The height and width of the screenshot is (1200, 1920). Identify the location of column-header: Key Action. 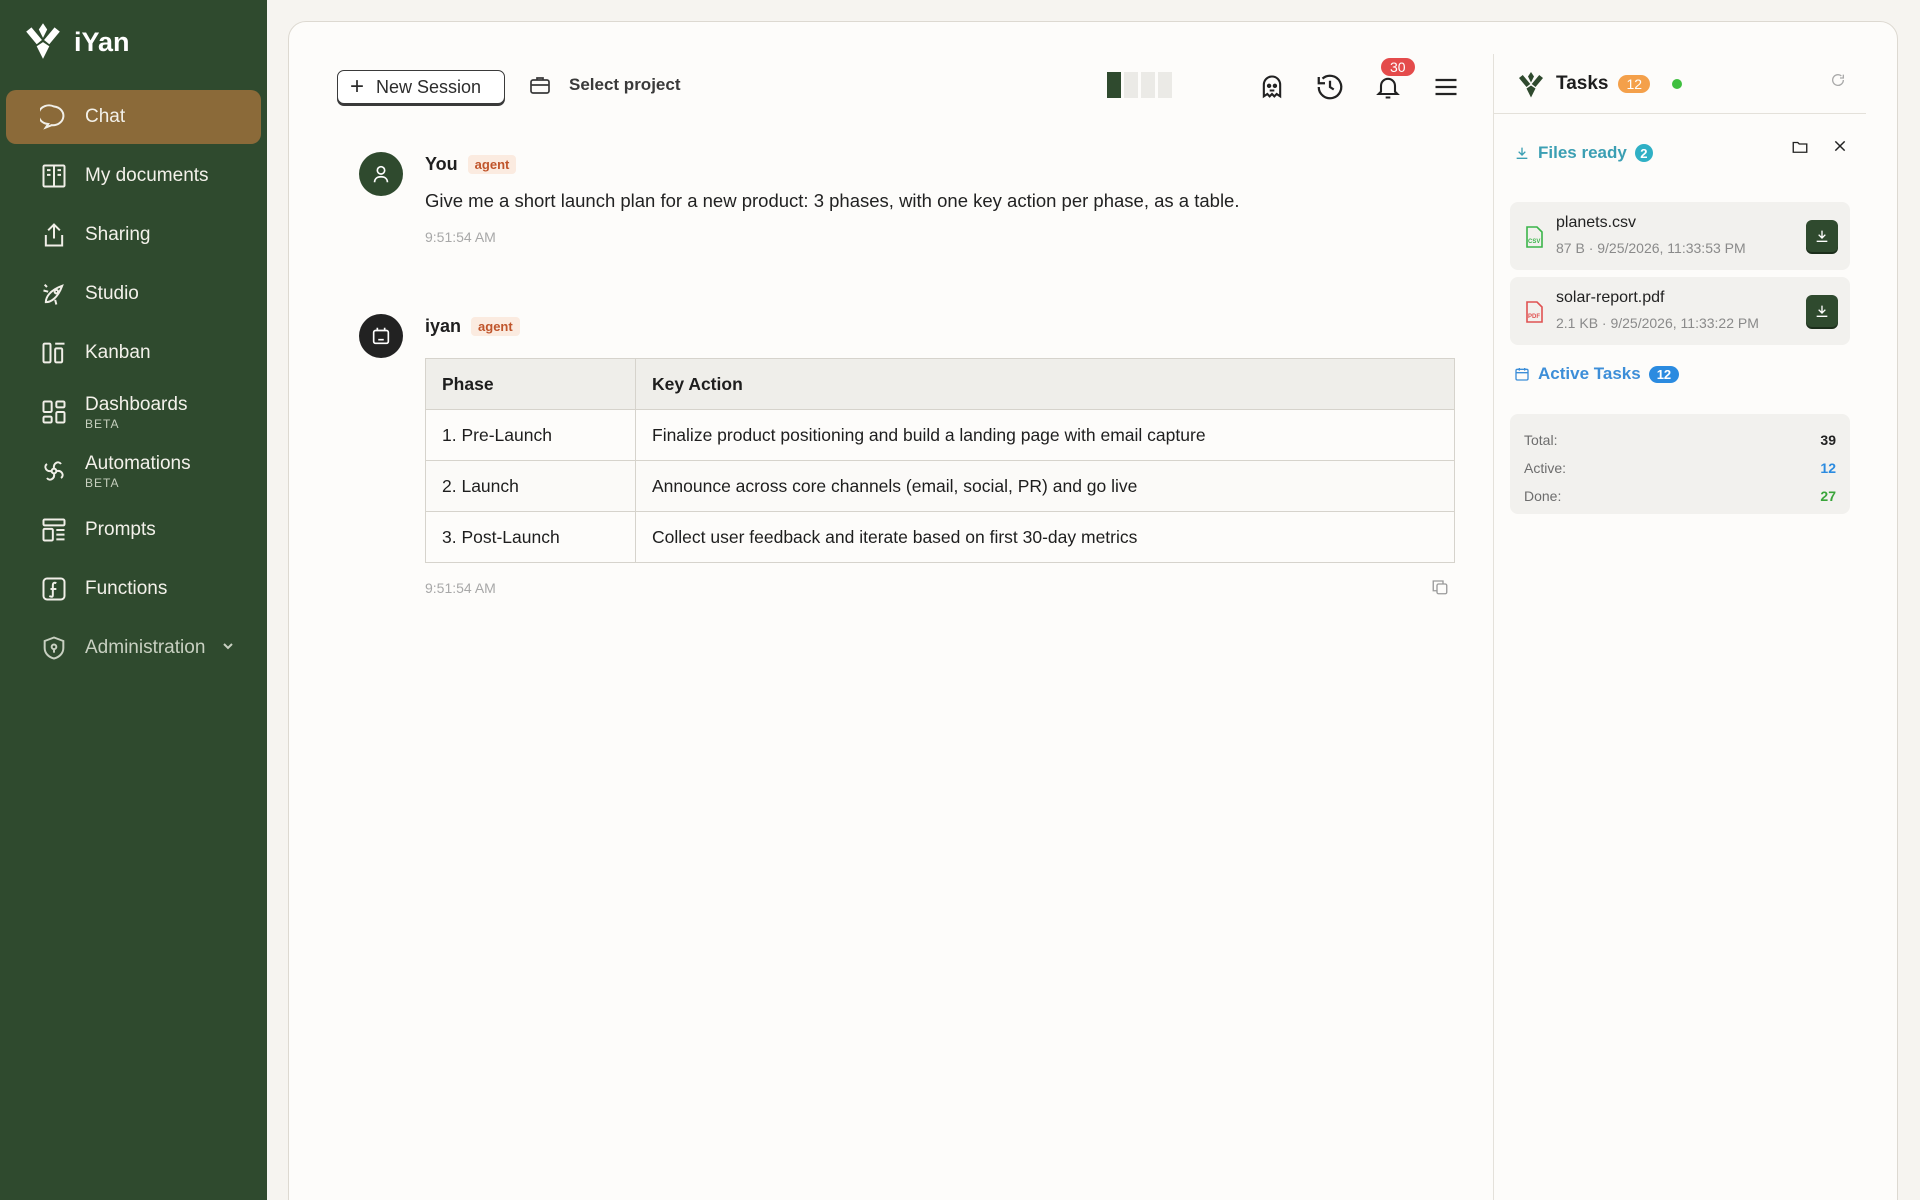
(1045, 384).